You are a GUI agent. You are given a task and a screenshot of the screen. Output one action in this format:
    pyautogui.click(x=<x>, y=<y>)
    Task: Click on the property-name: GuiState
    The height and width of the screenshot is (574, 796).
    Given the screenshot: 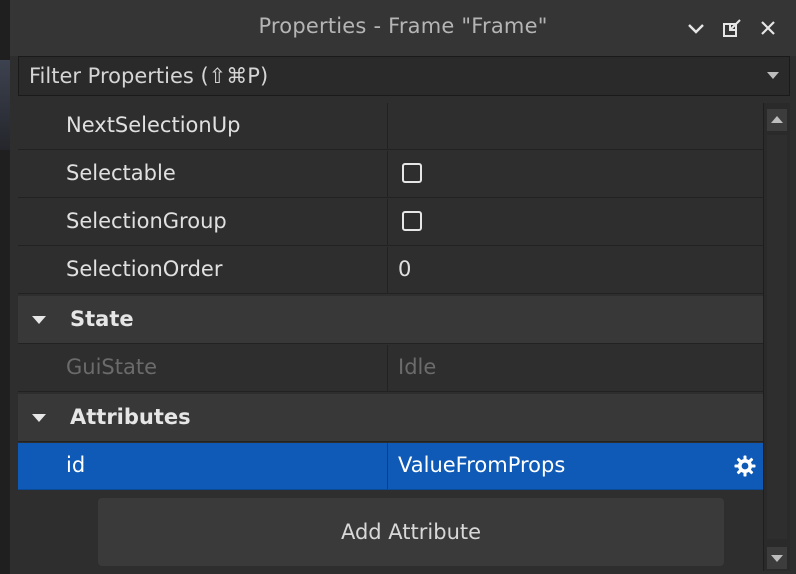 What is the action you would take?
    pyautogui.click(x=112, y=367)
    